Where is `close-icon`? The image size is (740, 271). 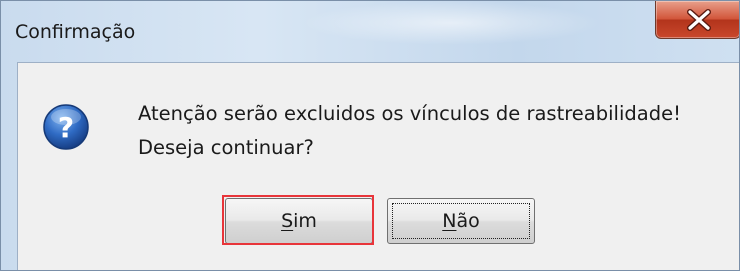
close-icon is located at coordinates (699, 20).